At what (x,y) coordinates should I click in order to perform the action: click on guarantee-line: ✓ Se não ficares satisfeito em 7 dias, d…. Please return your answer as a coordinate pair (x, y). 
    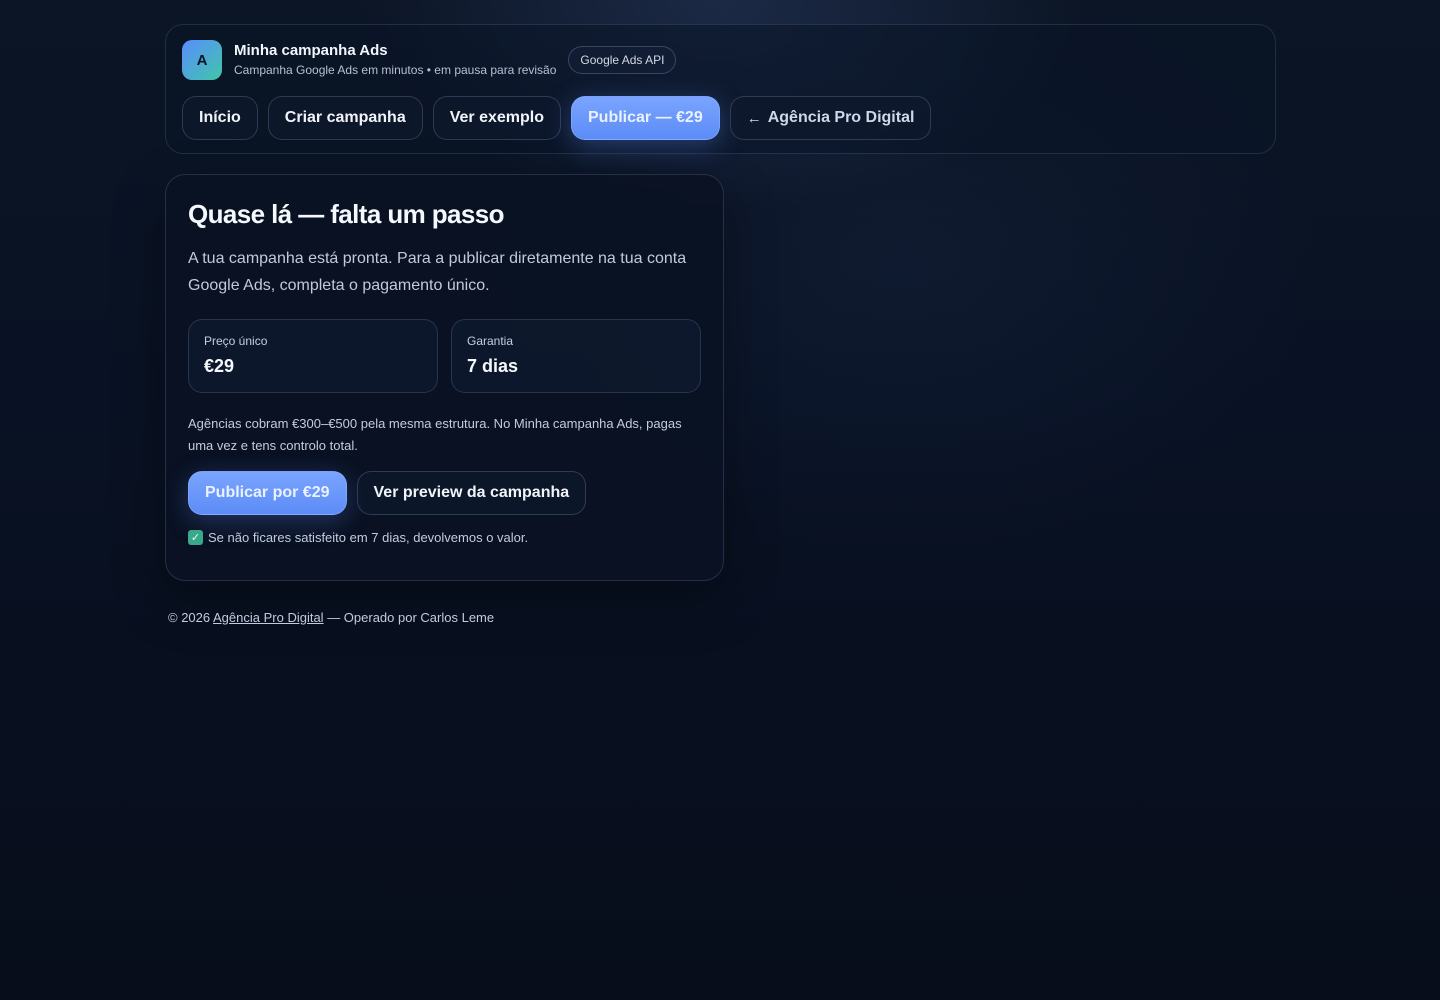
    Looking at the image, I should click on (444, 537).